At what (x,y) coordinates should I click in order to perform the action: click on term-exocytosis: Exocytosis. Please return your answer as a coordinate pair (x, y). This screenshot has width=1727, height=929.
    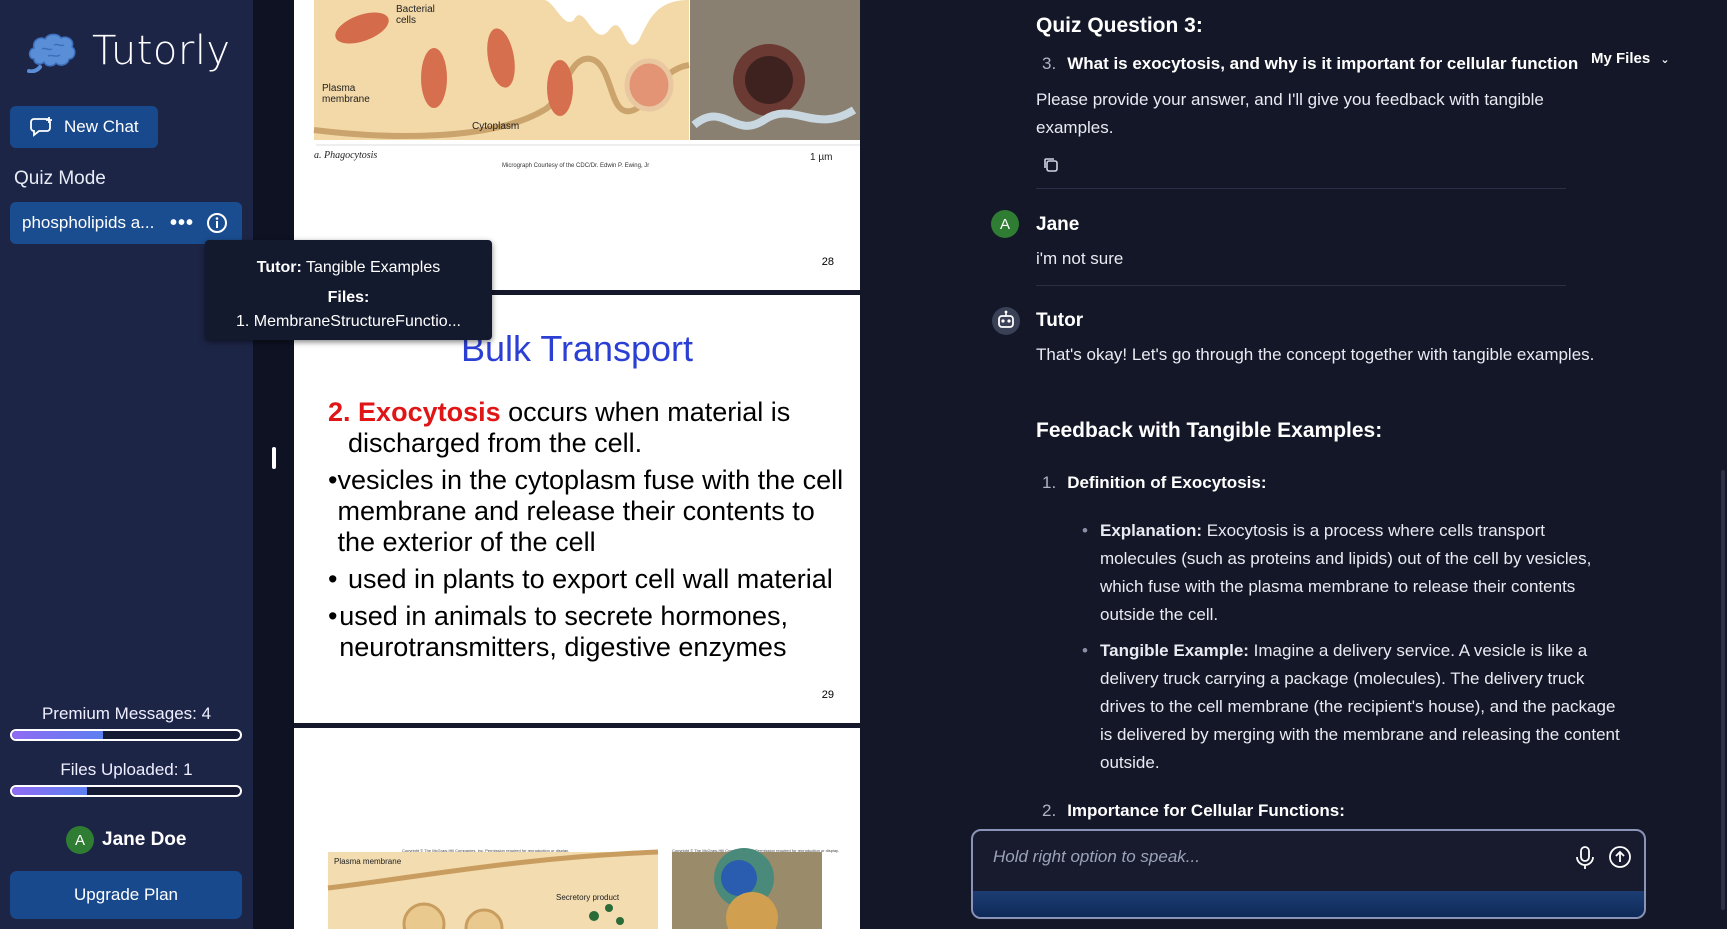
    Looking at the image, I should click on (429, 412).